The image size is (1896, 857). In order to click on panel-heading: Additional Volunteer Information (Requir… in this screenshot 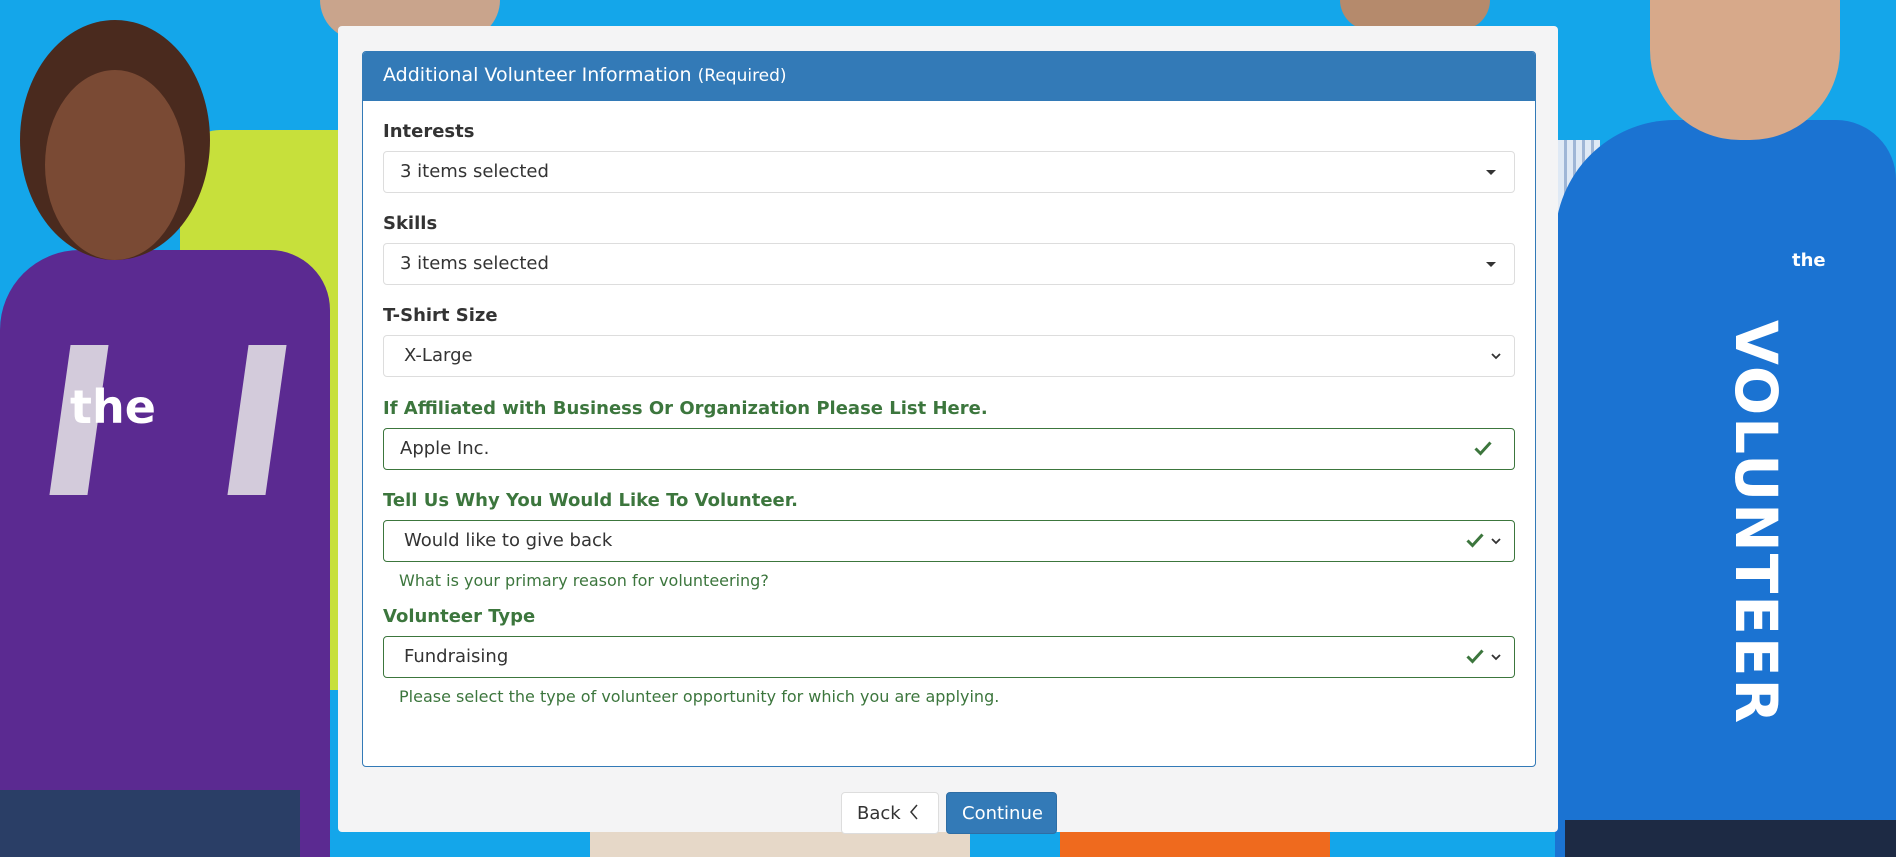, I will do `click(949, 76)`.